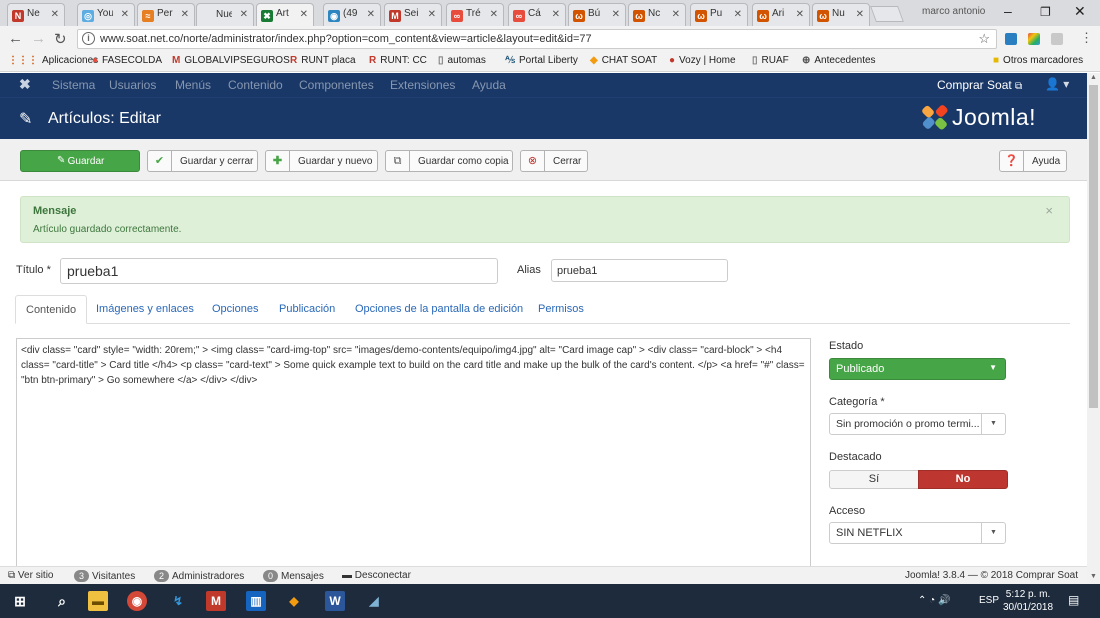  Describe the element at coordinates (963, 479) in the screenshot. I see `destacado-no-button: No` at that location.